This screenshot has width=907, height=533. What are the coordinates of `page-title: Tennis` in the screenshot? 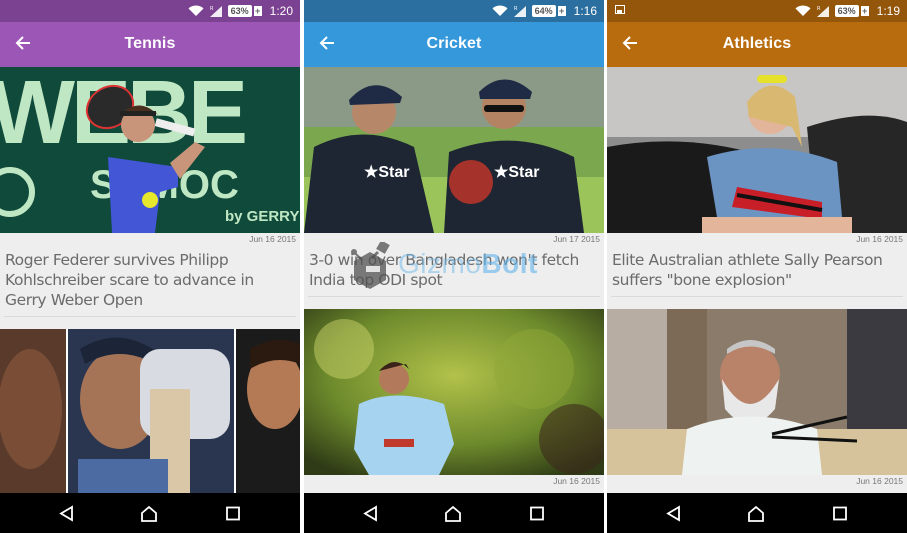 It's located at (150, 43).